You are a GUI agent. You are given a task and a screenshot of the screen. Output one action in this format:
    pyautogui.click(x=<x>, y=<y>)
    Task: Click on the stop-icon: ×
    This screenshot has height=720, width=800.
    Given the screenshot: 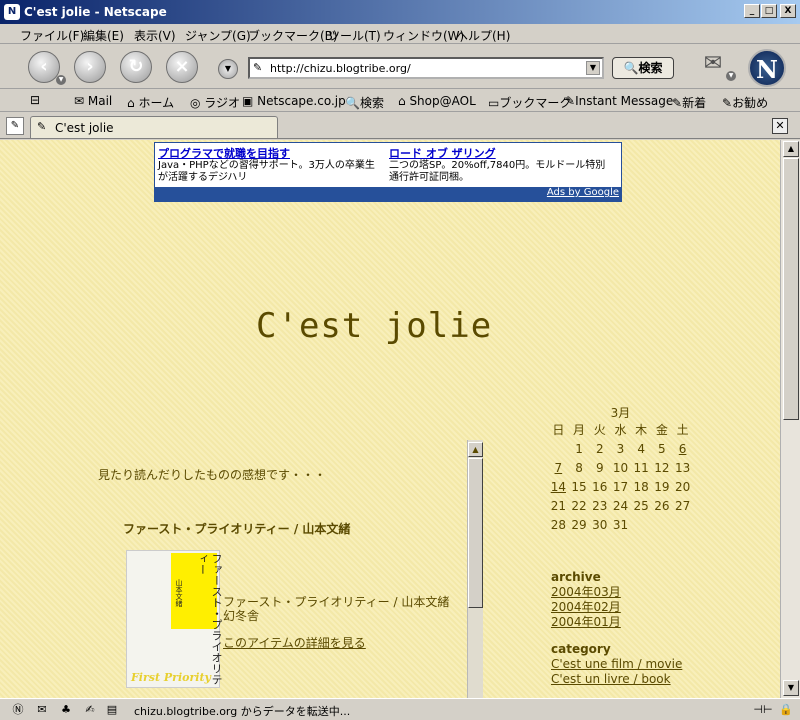 What is the action you would take?
    pyautogui.click(x=182, y=67)
    